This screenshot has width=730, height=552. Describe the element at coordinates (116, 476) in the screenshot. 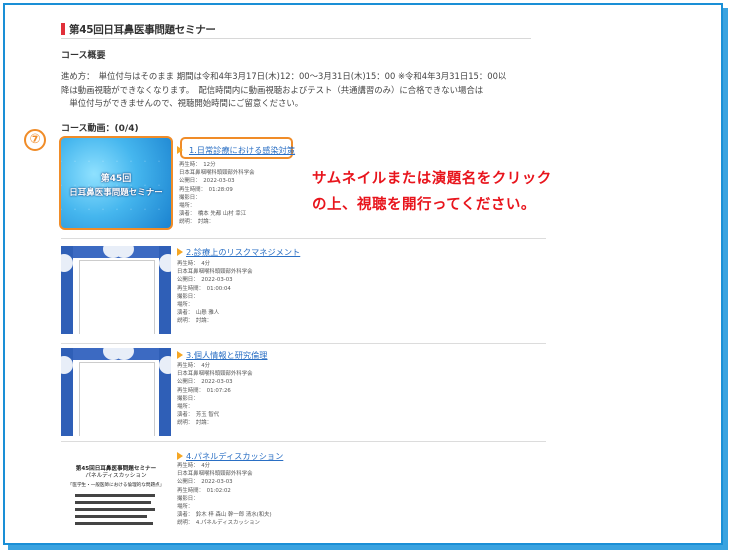

I see `thumbnail-text: パネルディスカッション` at that location.